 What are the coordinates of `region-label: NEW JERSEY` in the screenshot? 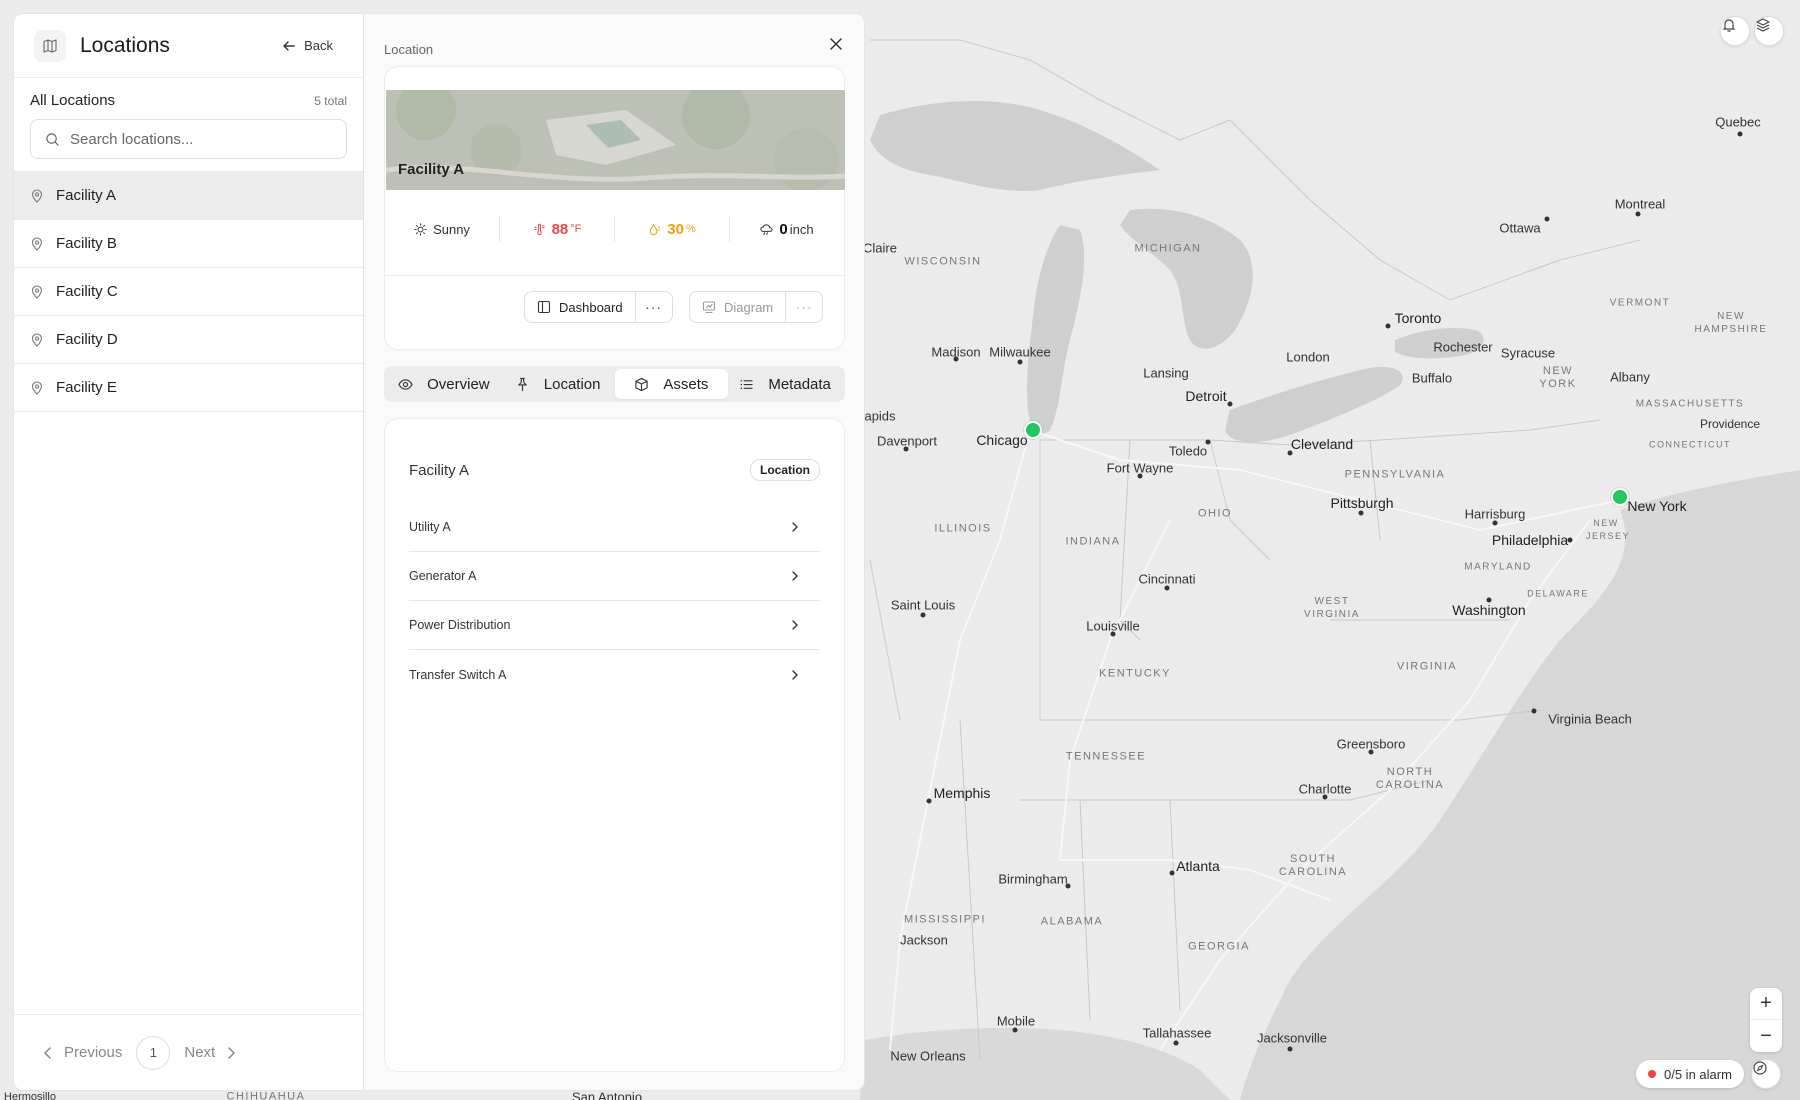 It's located at (1608, 529).